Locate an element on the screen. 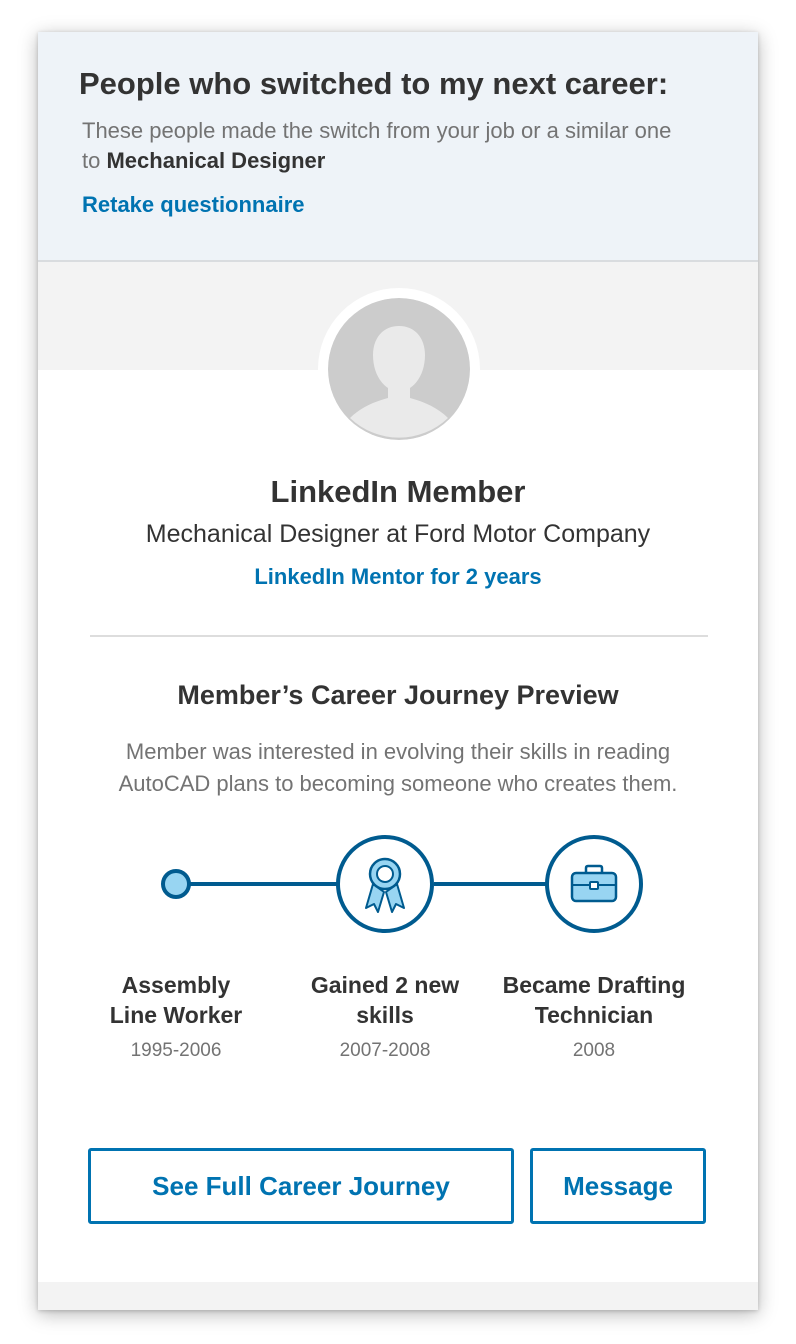 The height and width of the screenshot is (1344, 796). message-button: Message is located at coordinates (618, 1186).